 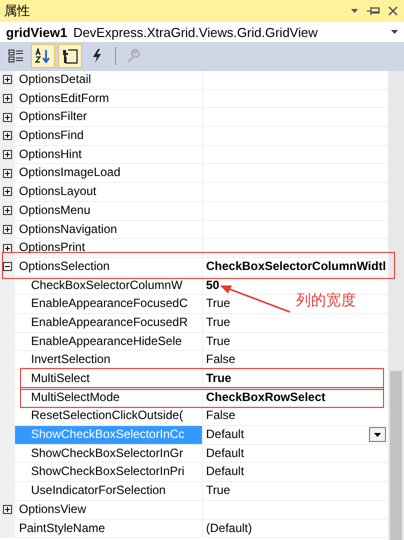 I want to click on property-name: MultiSelectMode, so click(x=109, y=397).